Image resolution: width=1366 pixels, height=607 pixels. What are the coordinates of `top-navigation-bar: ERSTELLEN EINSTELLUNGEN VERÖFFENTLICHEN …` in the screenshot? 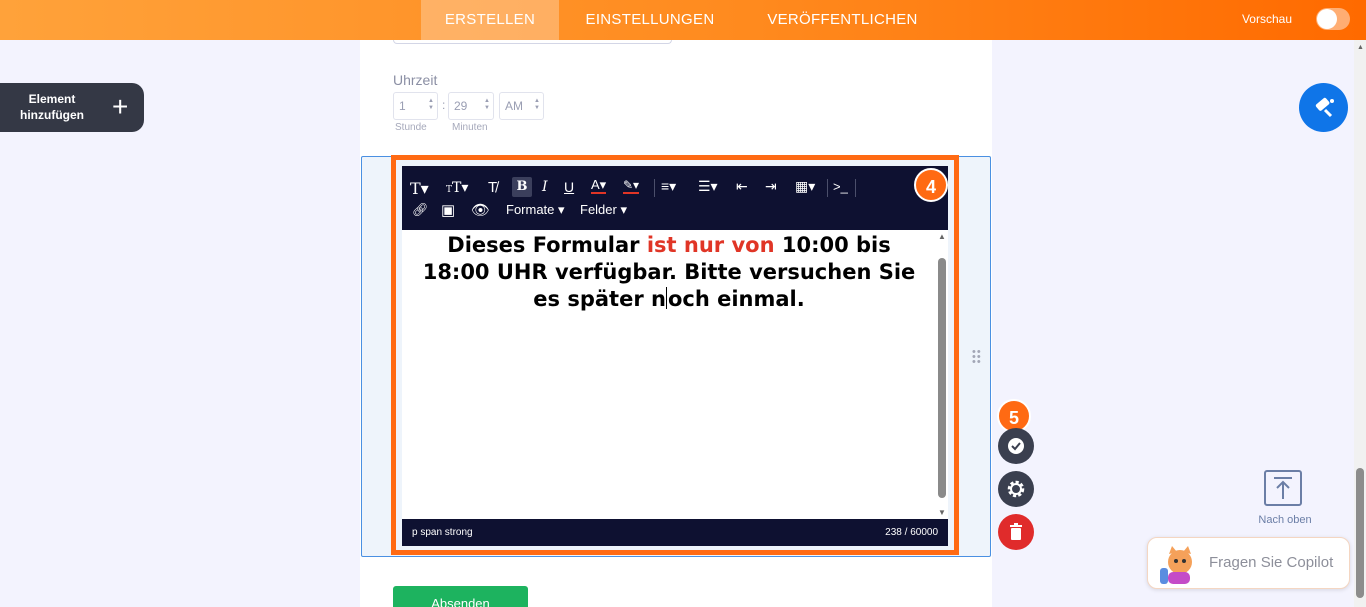 It's located at (683, 20).